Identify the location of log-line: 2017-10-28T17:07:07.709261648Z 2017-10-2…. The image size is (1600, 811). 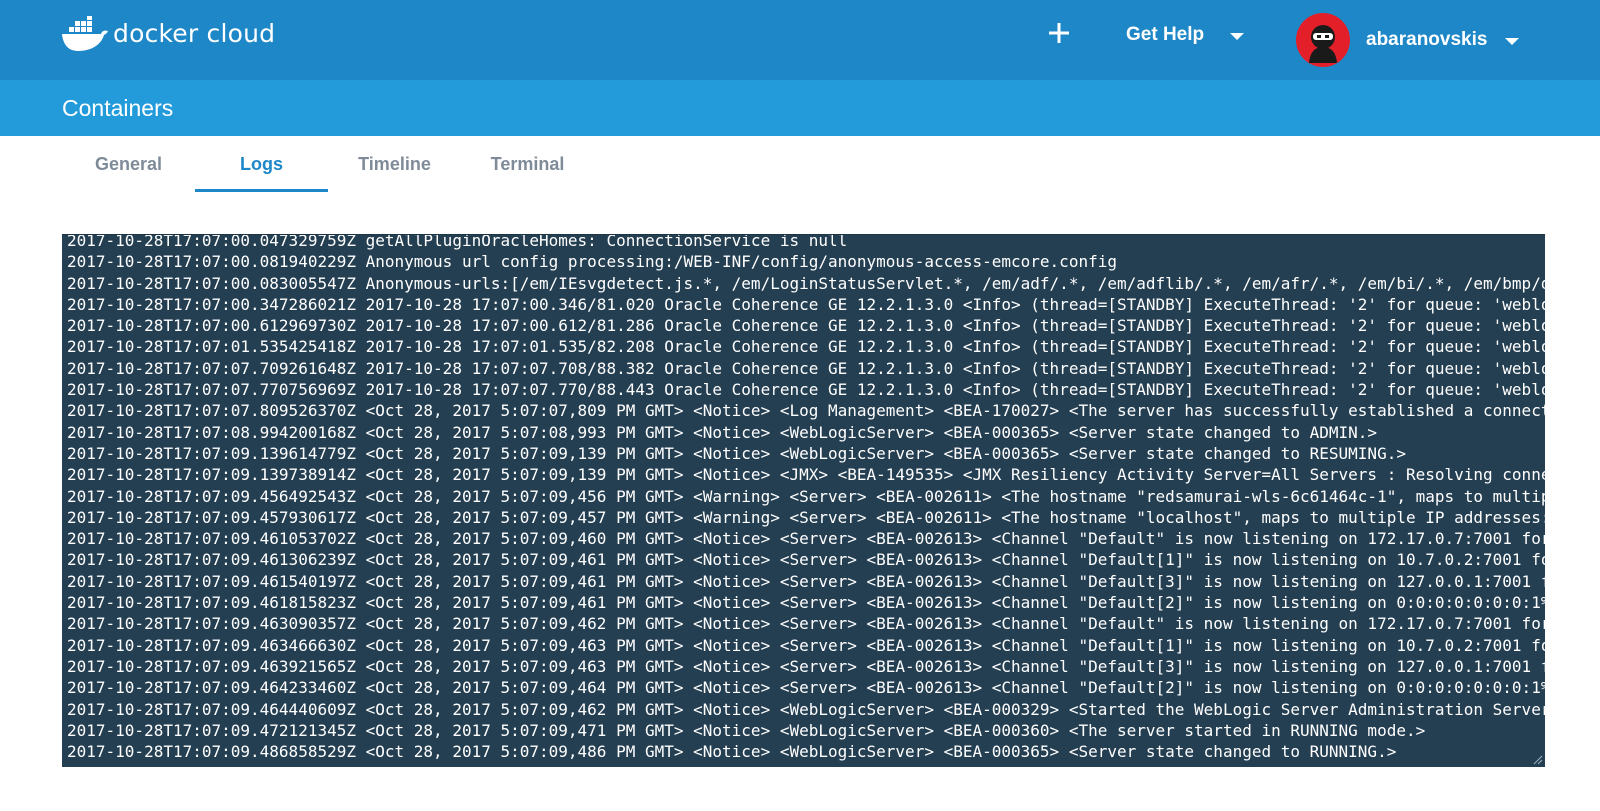
(806, 368).